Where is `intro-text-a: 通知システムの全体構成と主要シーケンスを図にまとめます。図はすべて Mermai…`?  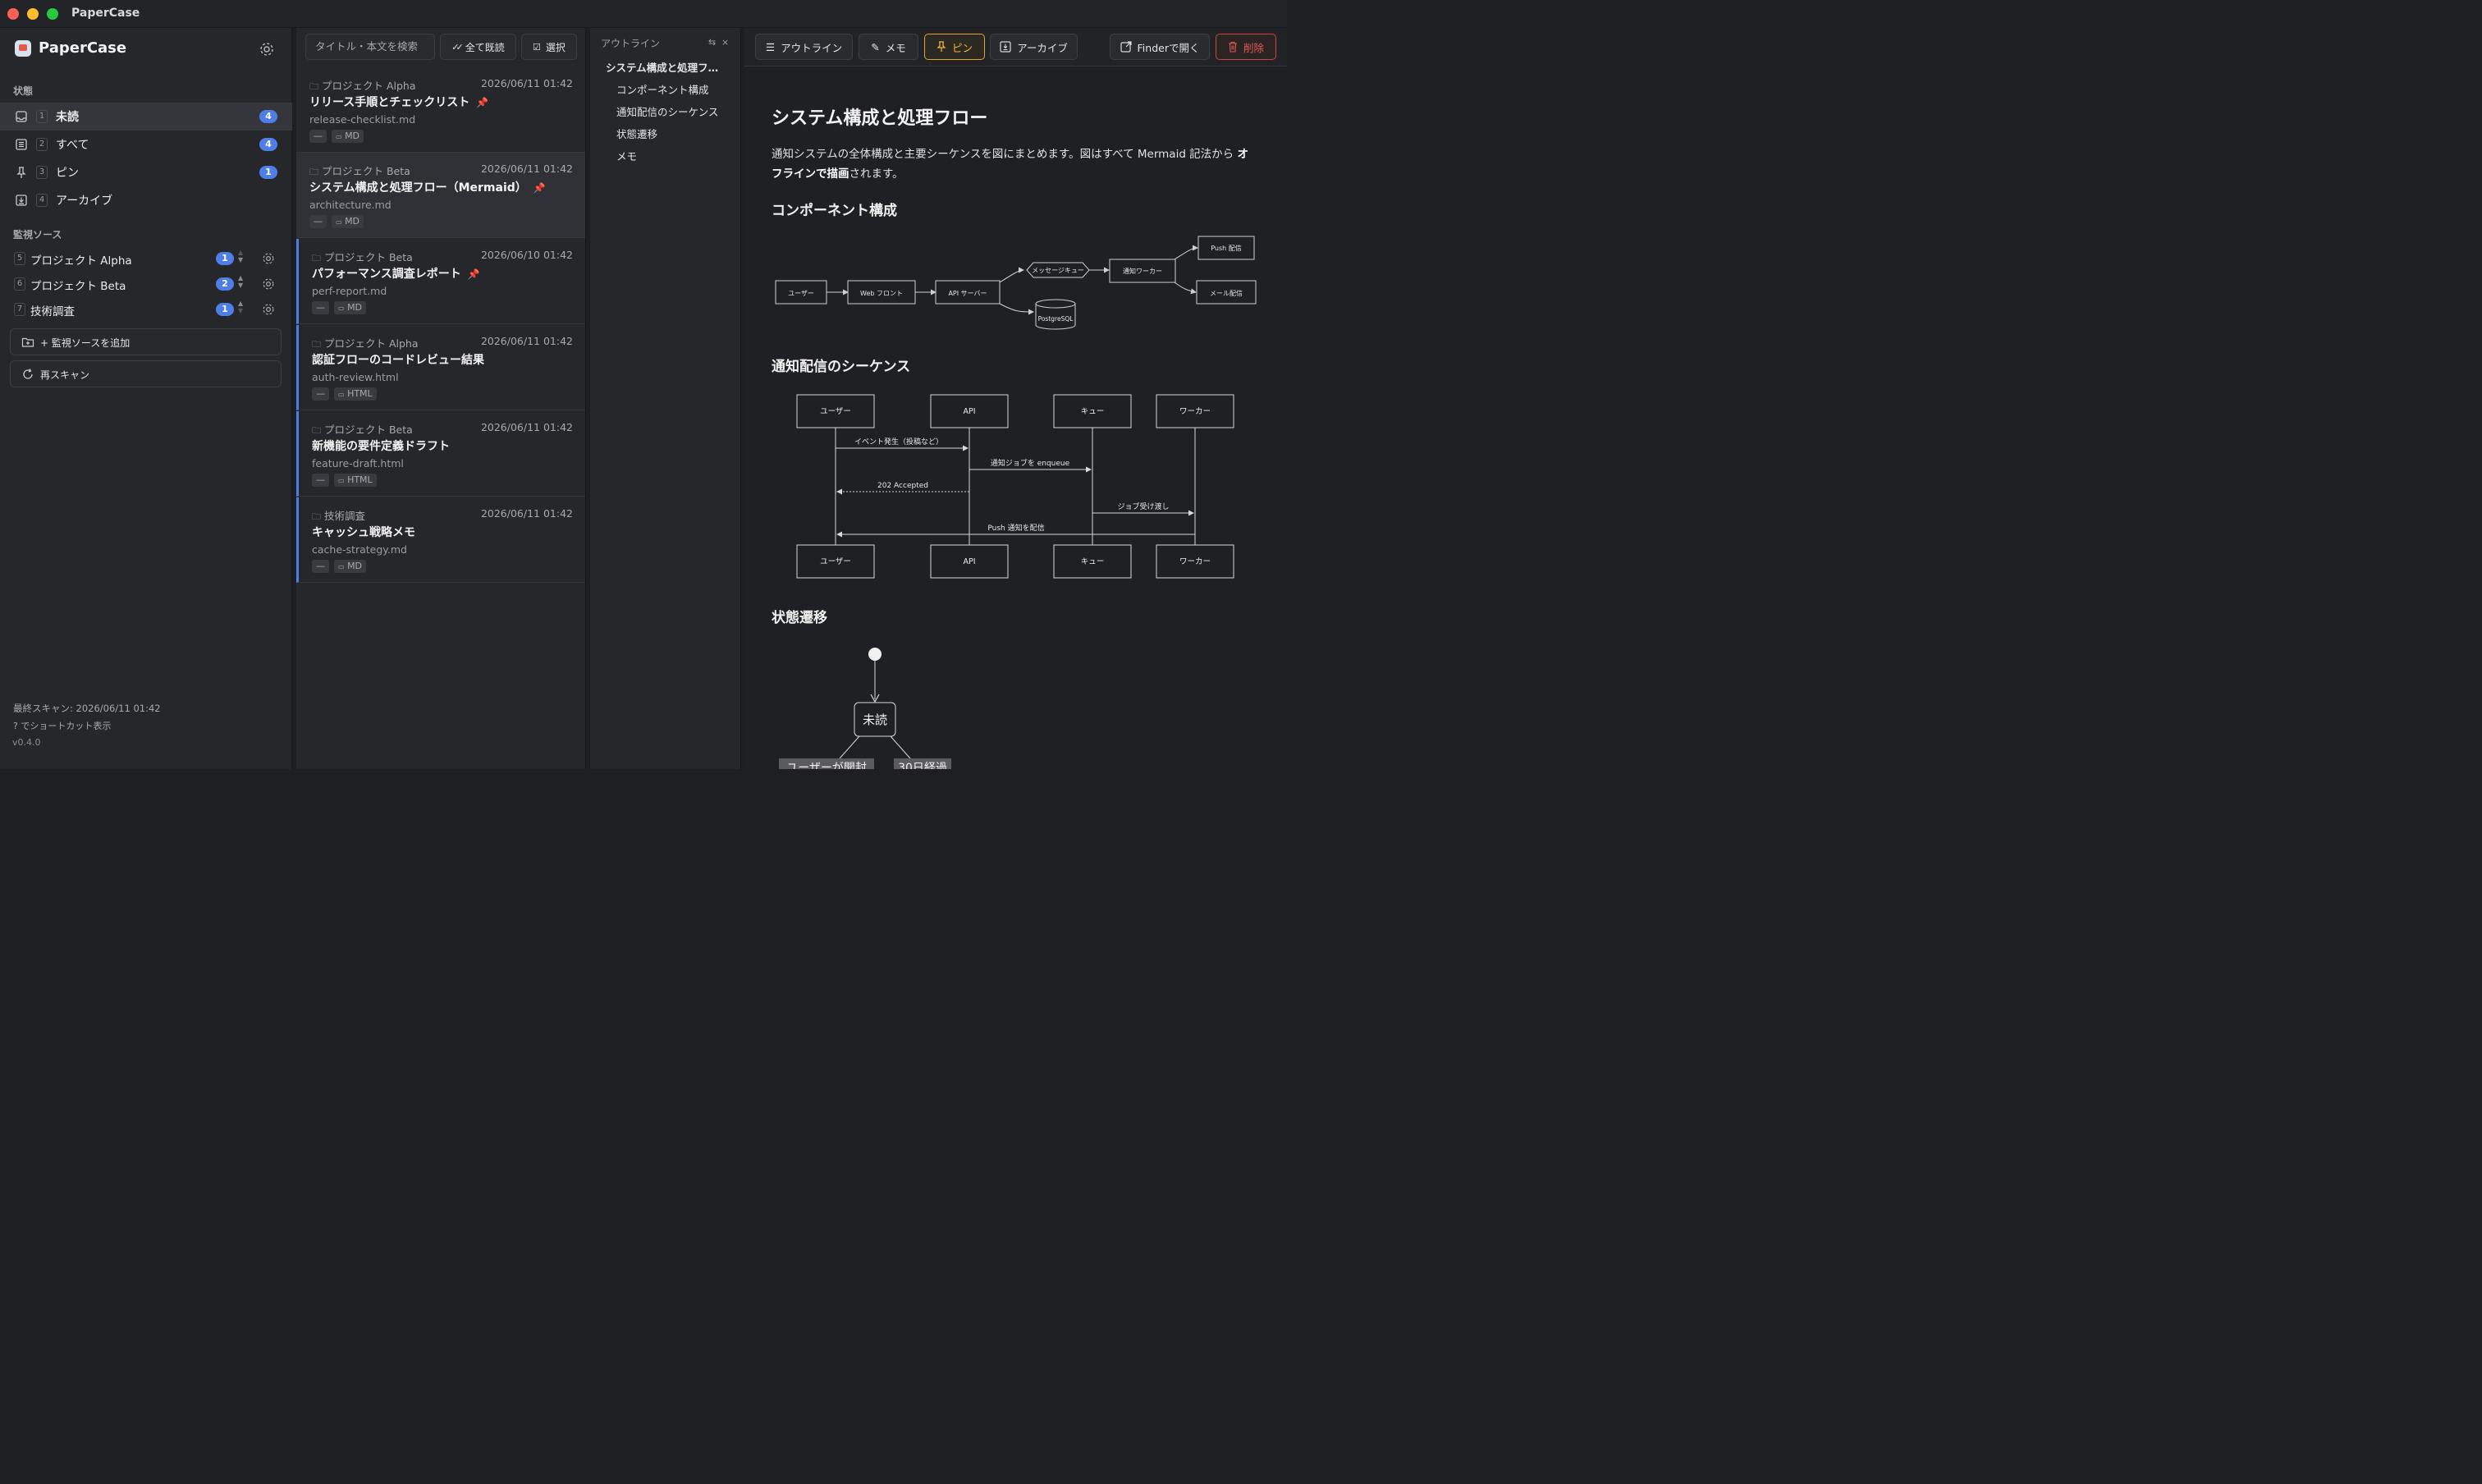 intro-text-a: 通知システムの全体構成と主要シーケンスを図にまとめます。図はすべて Mermai… is located at coordinates (1005, 154).